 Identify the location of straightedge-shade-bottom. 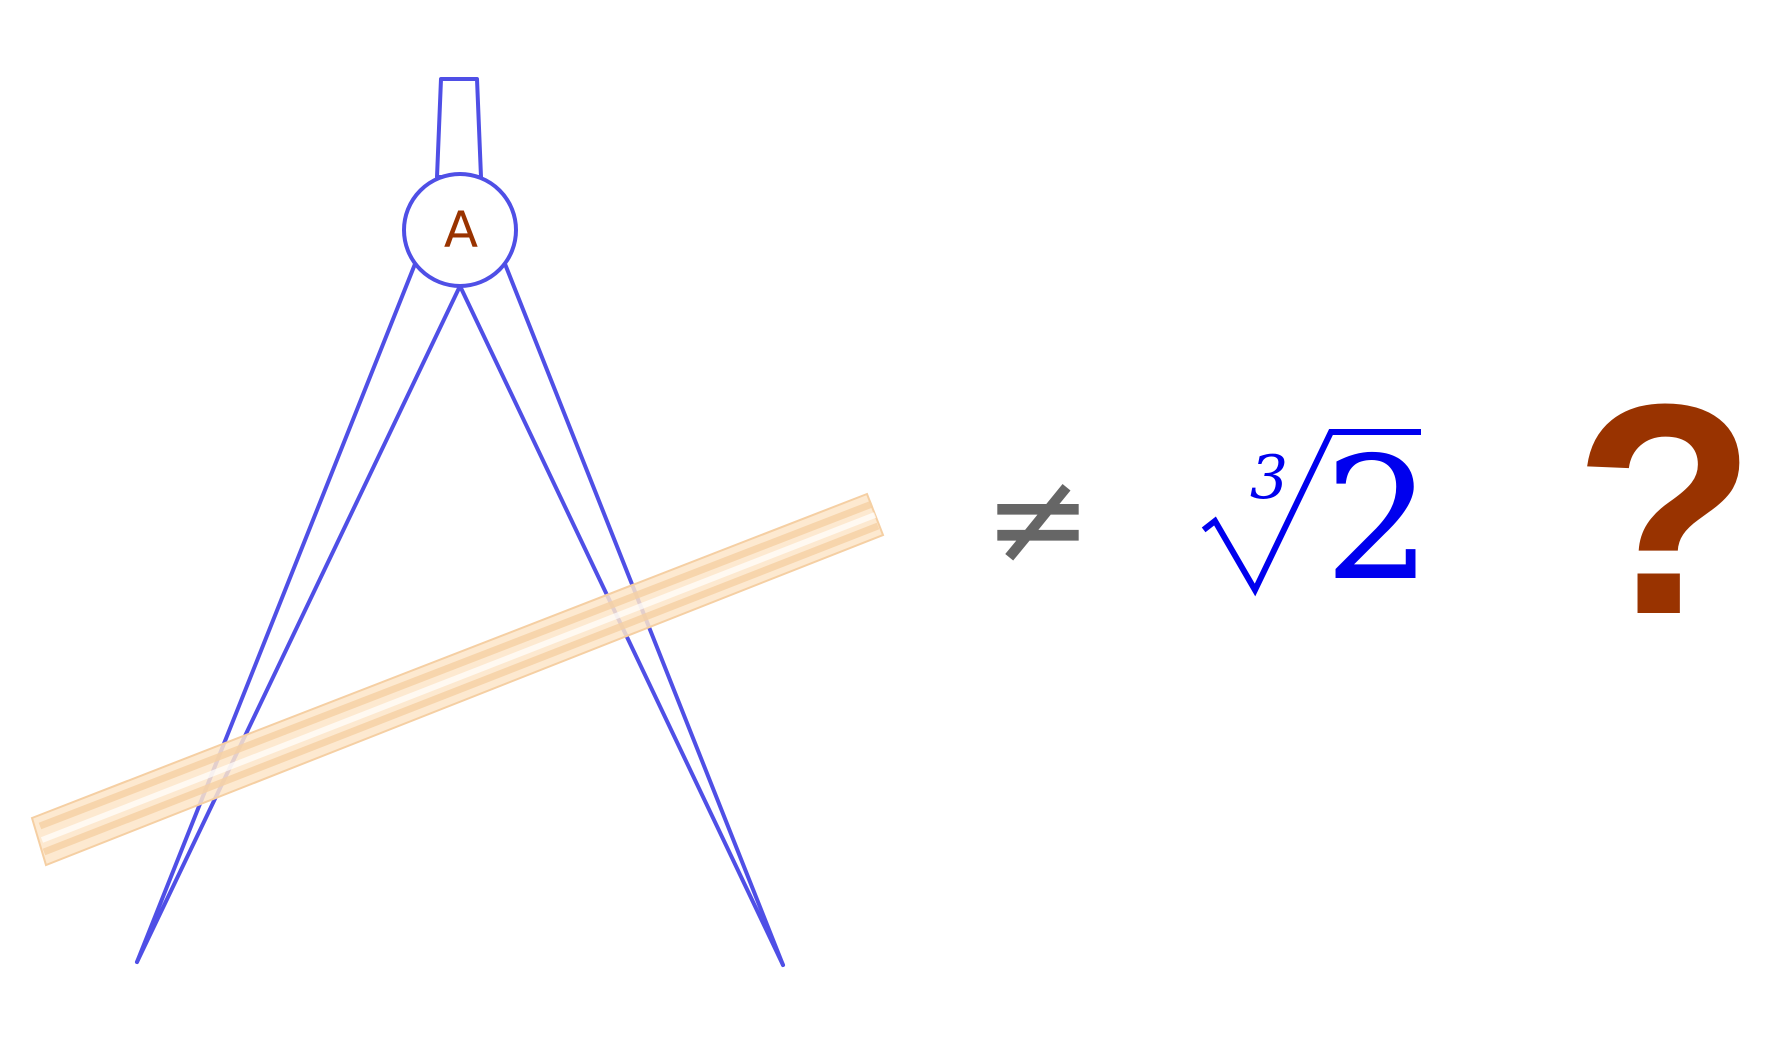
(461, 689).